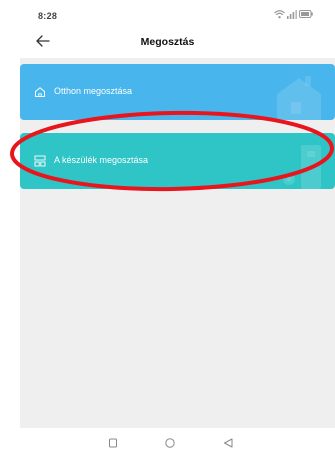 This screenshot has width=335, height=453. What do you see at coordinates (93, 91) in the screenshot?
I see `share-home-label: Otthon megosztása` at bounding box center [93, 91].